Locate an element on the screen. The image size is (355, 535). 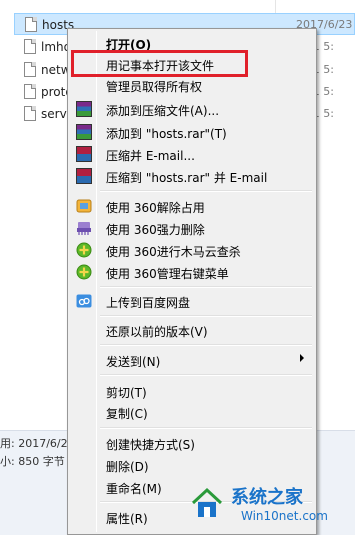
menu-item-add-to-hosts-rar: 添加到 "hosts.rar"(T) is located at coordinates (192, 132).